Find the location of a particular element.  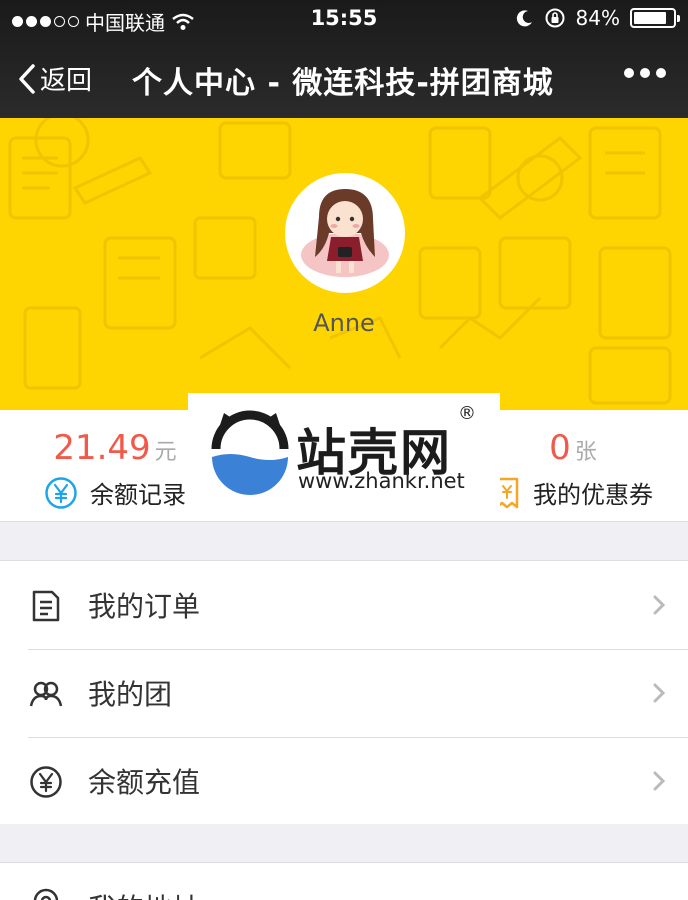

back-button: 返回 is located at coordinates (55, 78).